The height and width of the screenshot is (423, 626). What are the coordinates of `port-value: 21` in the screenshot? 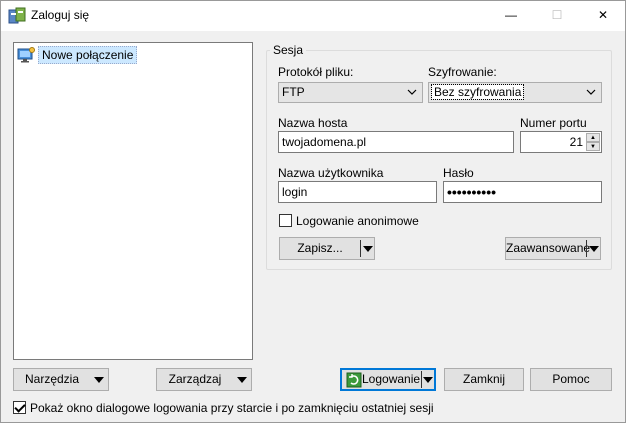 It's located at (576, 142).